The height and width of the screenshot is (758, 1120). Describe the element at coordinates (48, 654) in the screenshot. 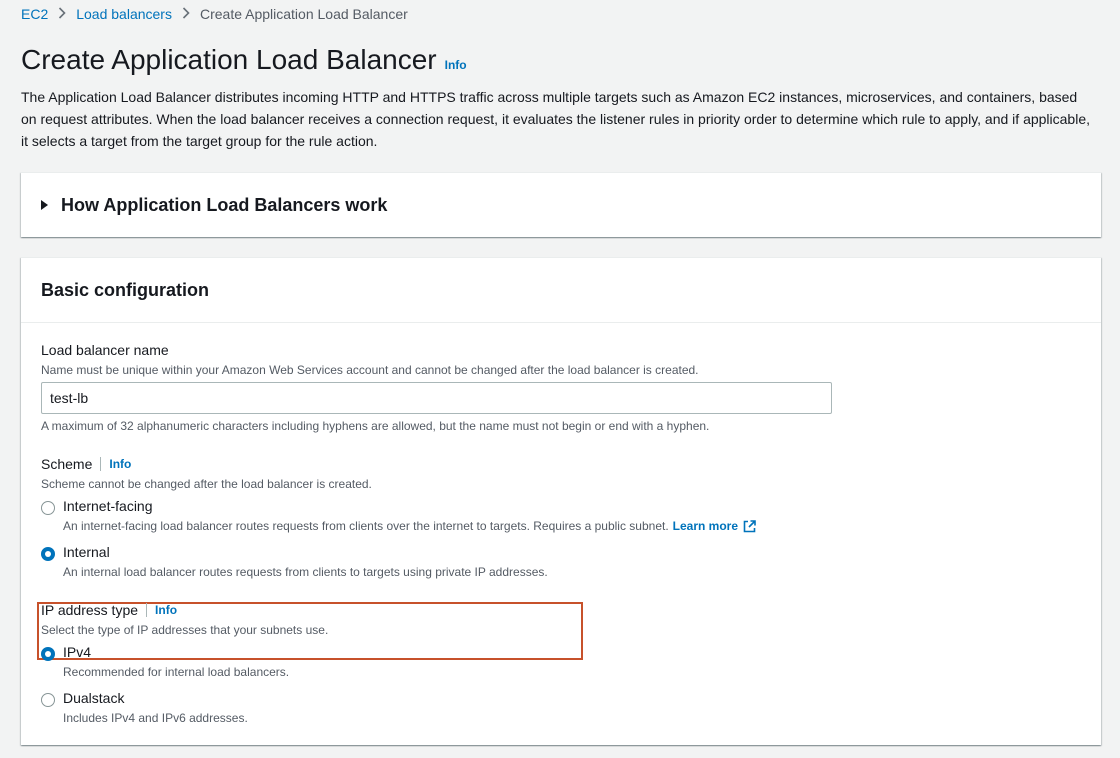

I see `ipv4-radio` at that location.